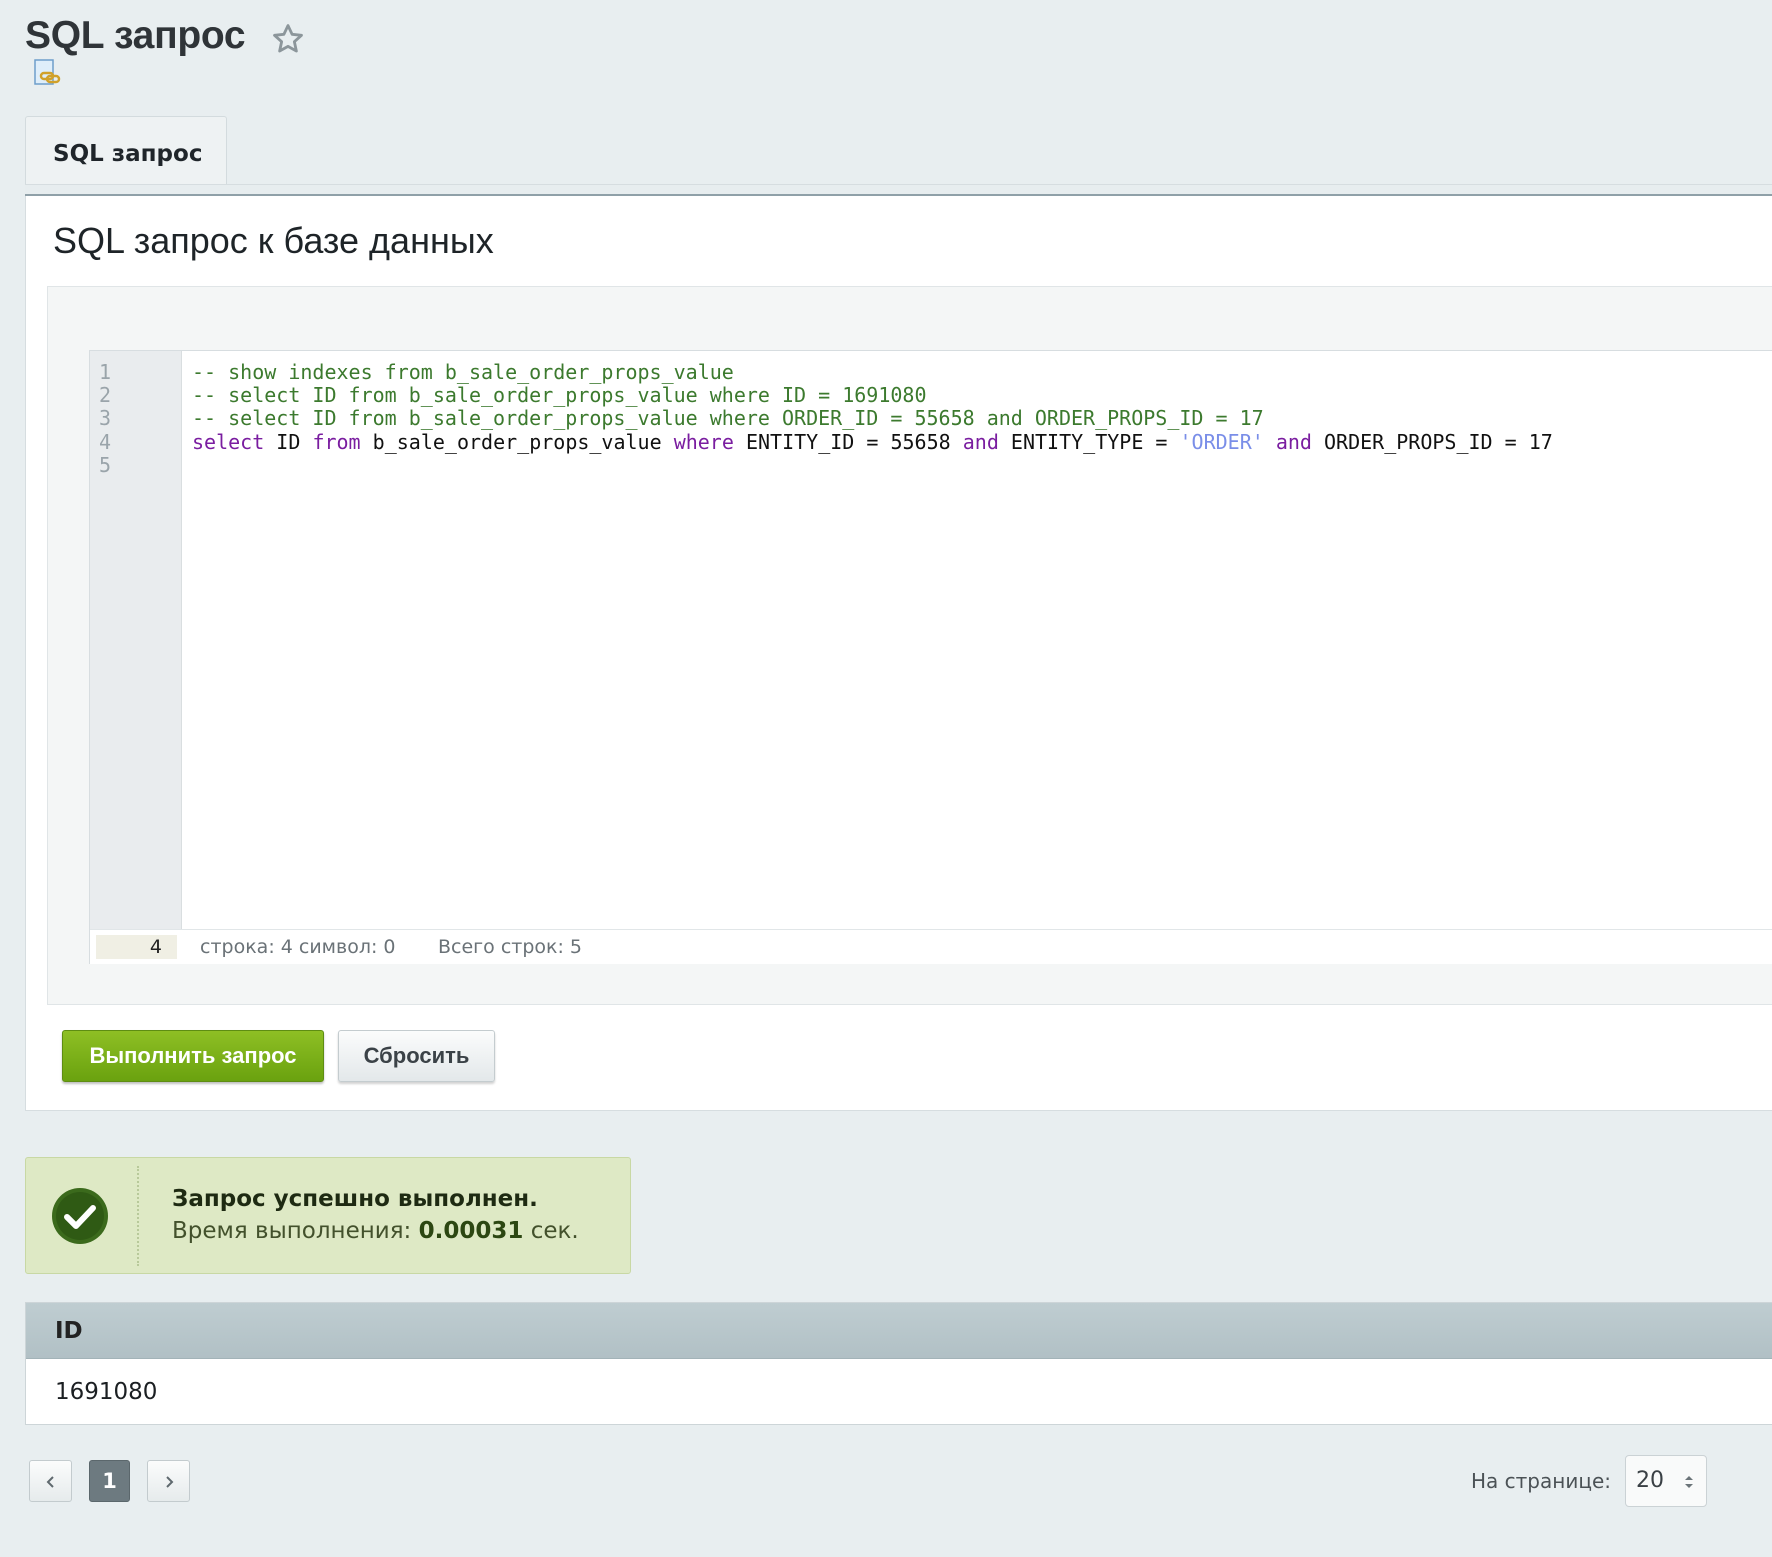  What do you see at coordinates (1541, 1481) in the screenshot?
I see `per-page-label: На странице:` at bounding box center [1541, 1481].